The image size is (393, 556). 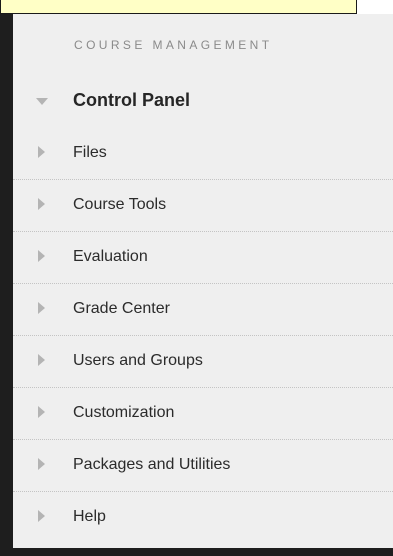 What do you see at coordinates (178, 7) in the screenshot?
I see `top-banner` at bounding box center [178, 7].